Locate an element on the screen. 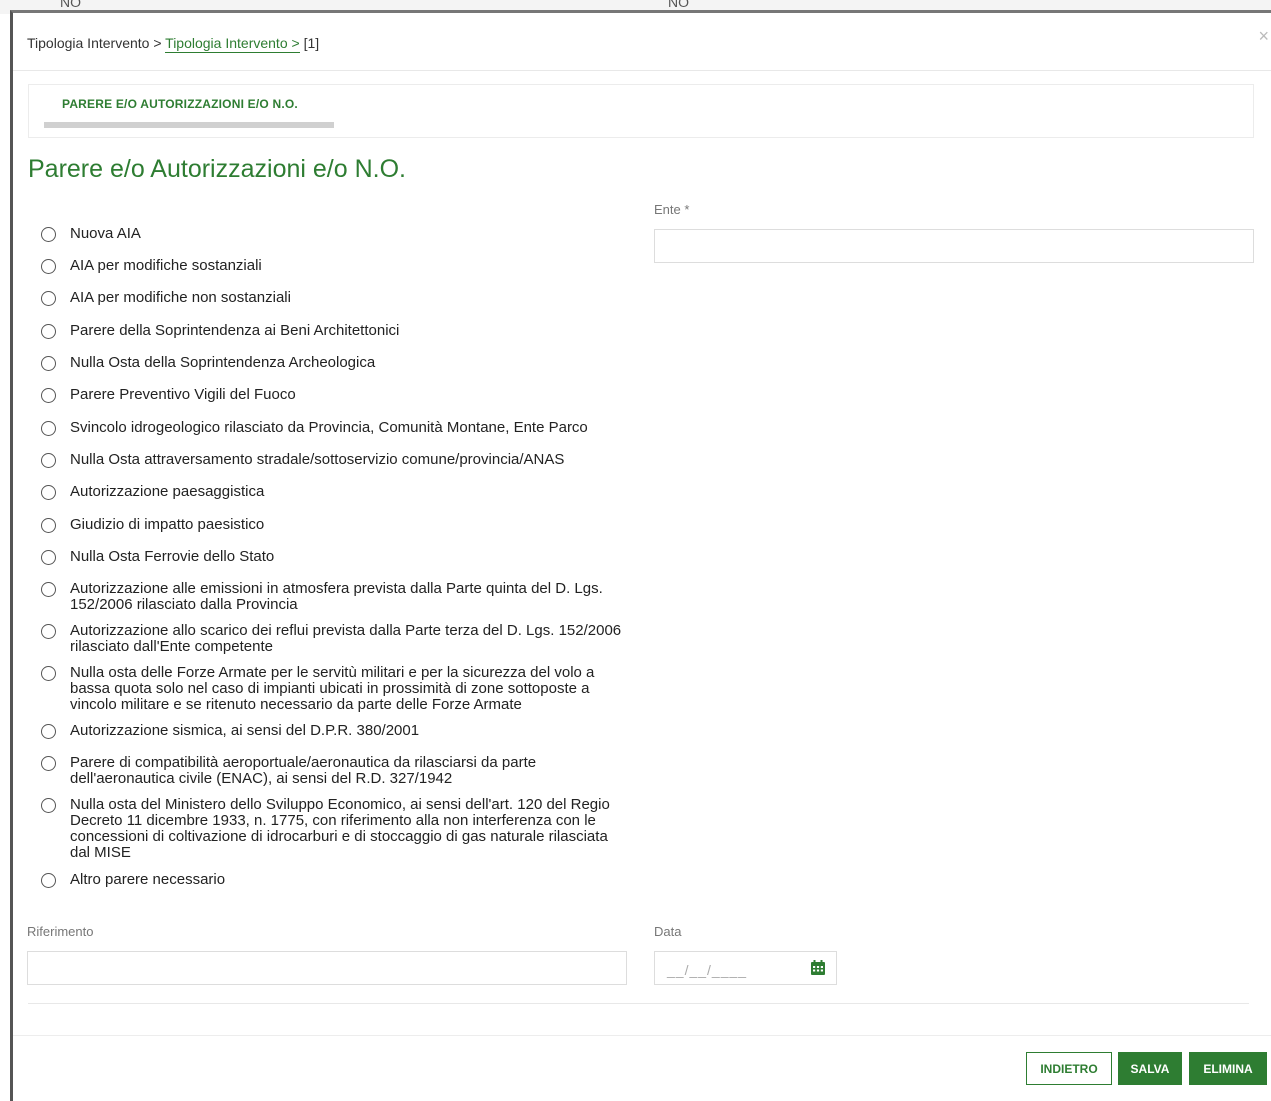 The width and height of the screenshot is (1271, 1101). parere-option: Altro parere necessario is located at coordinates (331, 880).